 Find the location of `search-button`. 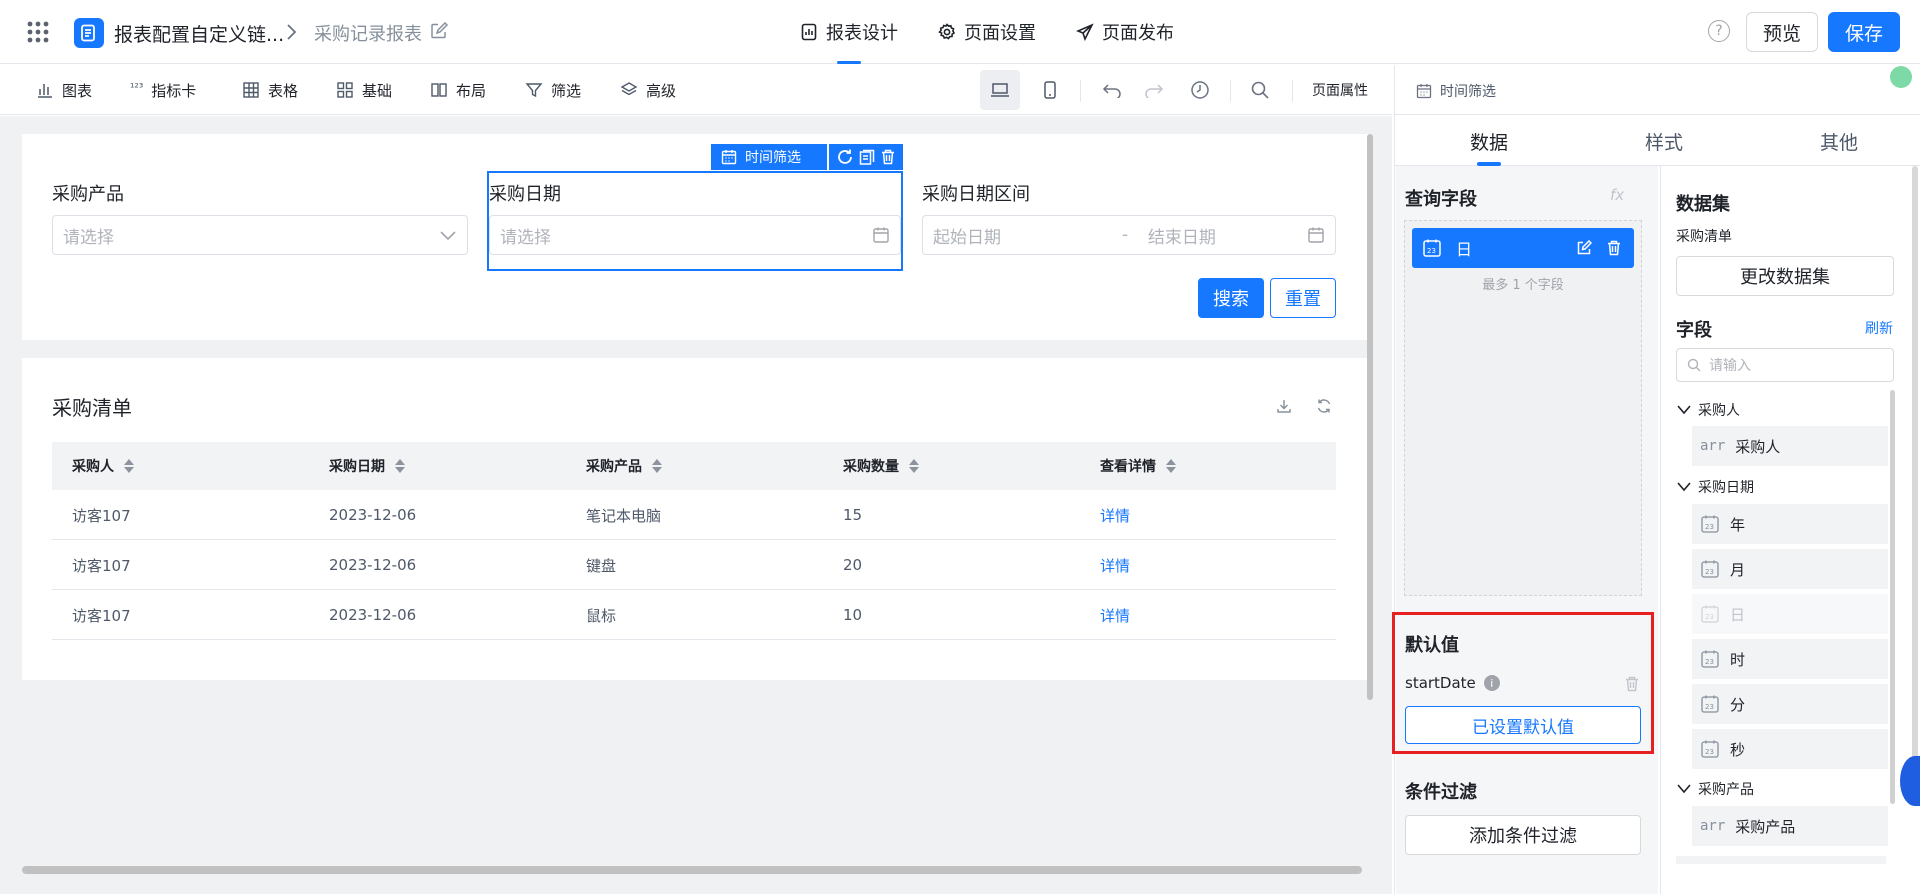

search-button is located at coordinates (1260, 90).